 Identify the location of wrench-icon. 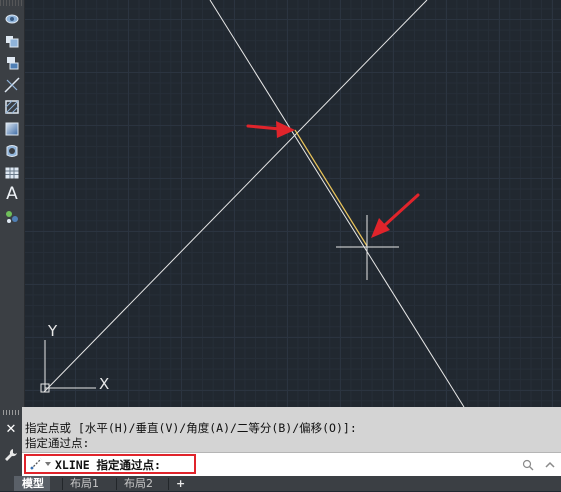
(11, 455).